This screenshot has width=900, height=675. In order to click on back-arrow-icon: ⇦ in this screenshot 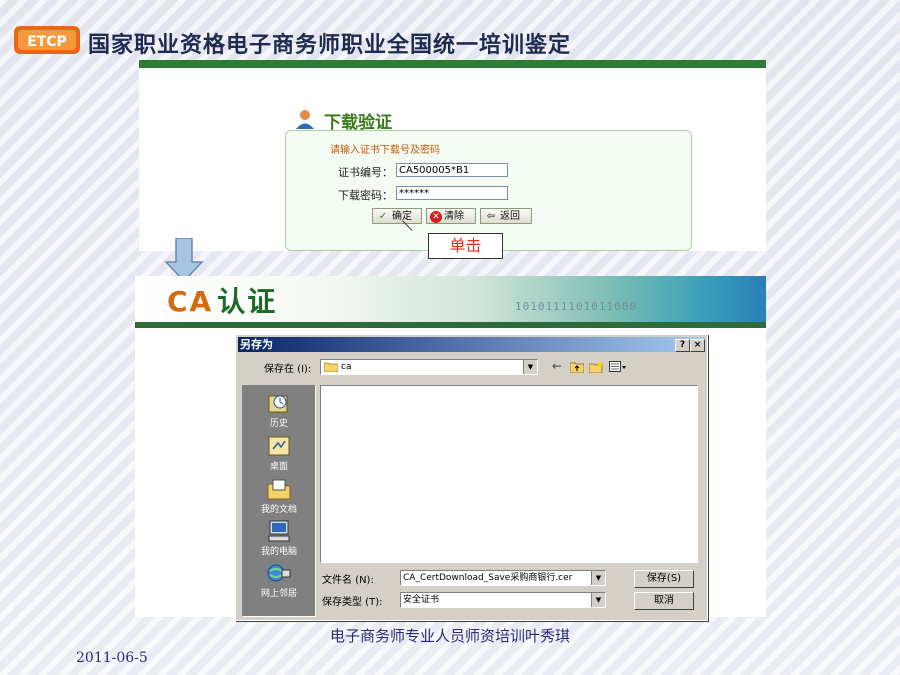, I will do `click(491, 216)`.